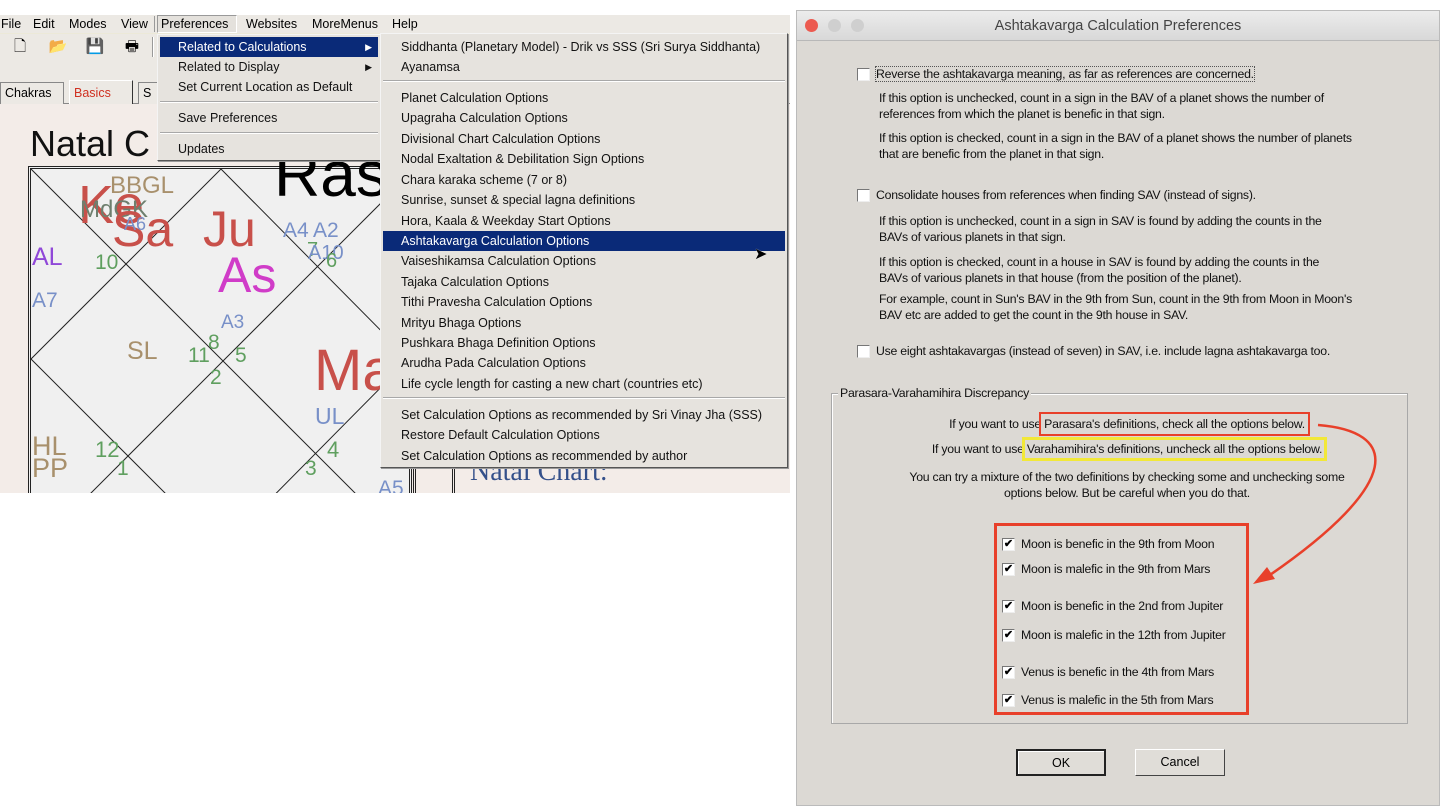 This screenshot has width=1440, height=810. Describe the element at coordinates (584, 343) in the screenshot. I see `submenu-item: Pushkara Bhaga Definition Options` at that location.